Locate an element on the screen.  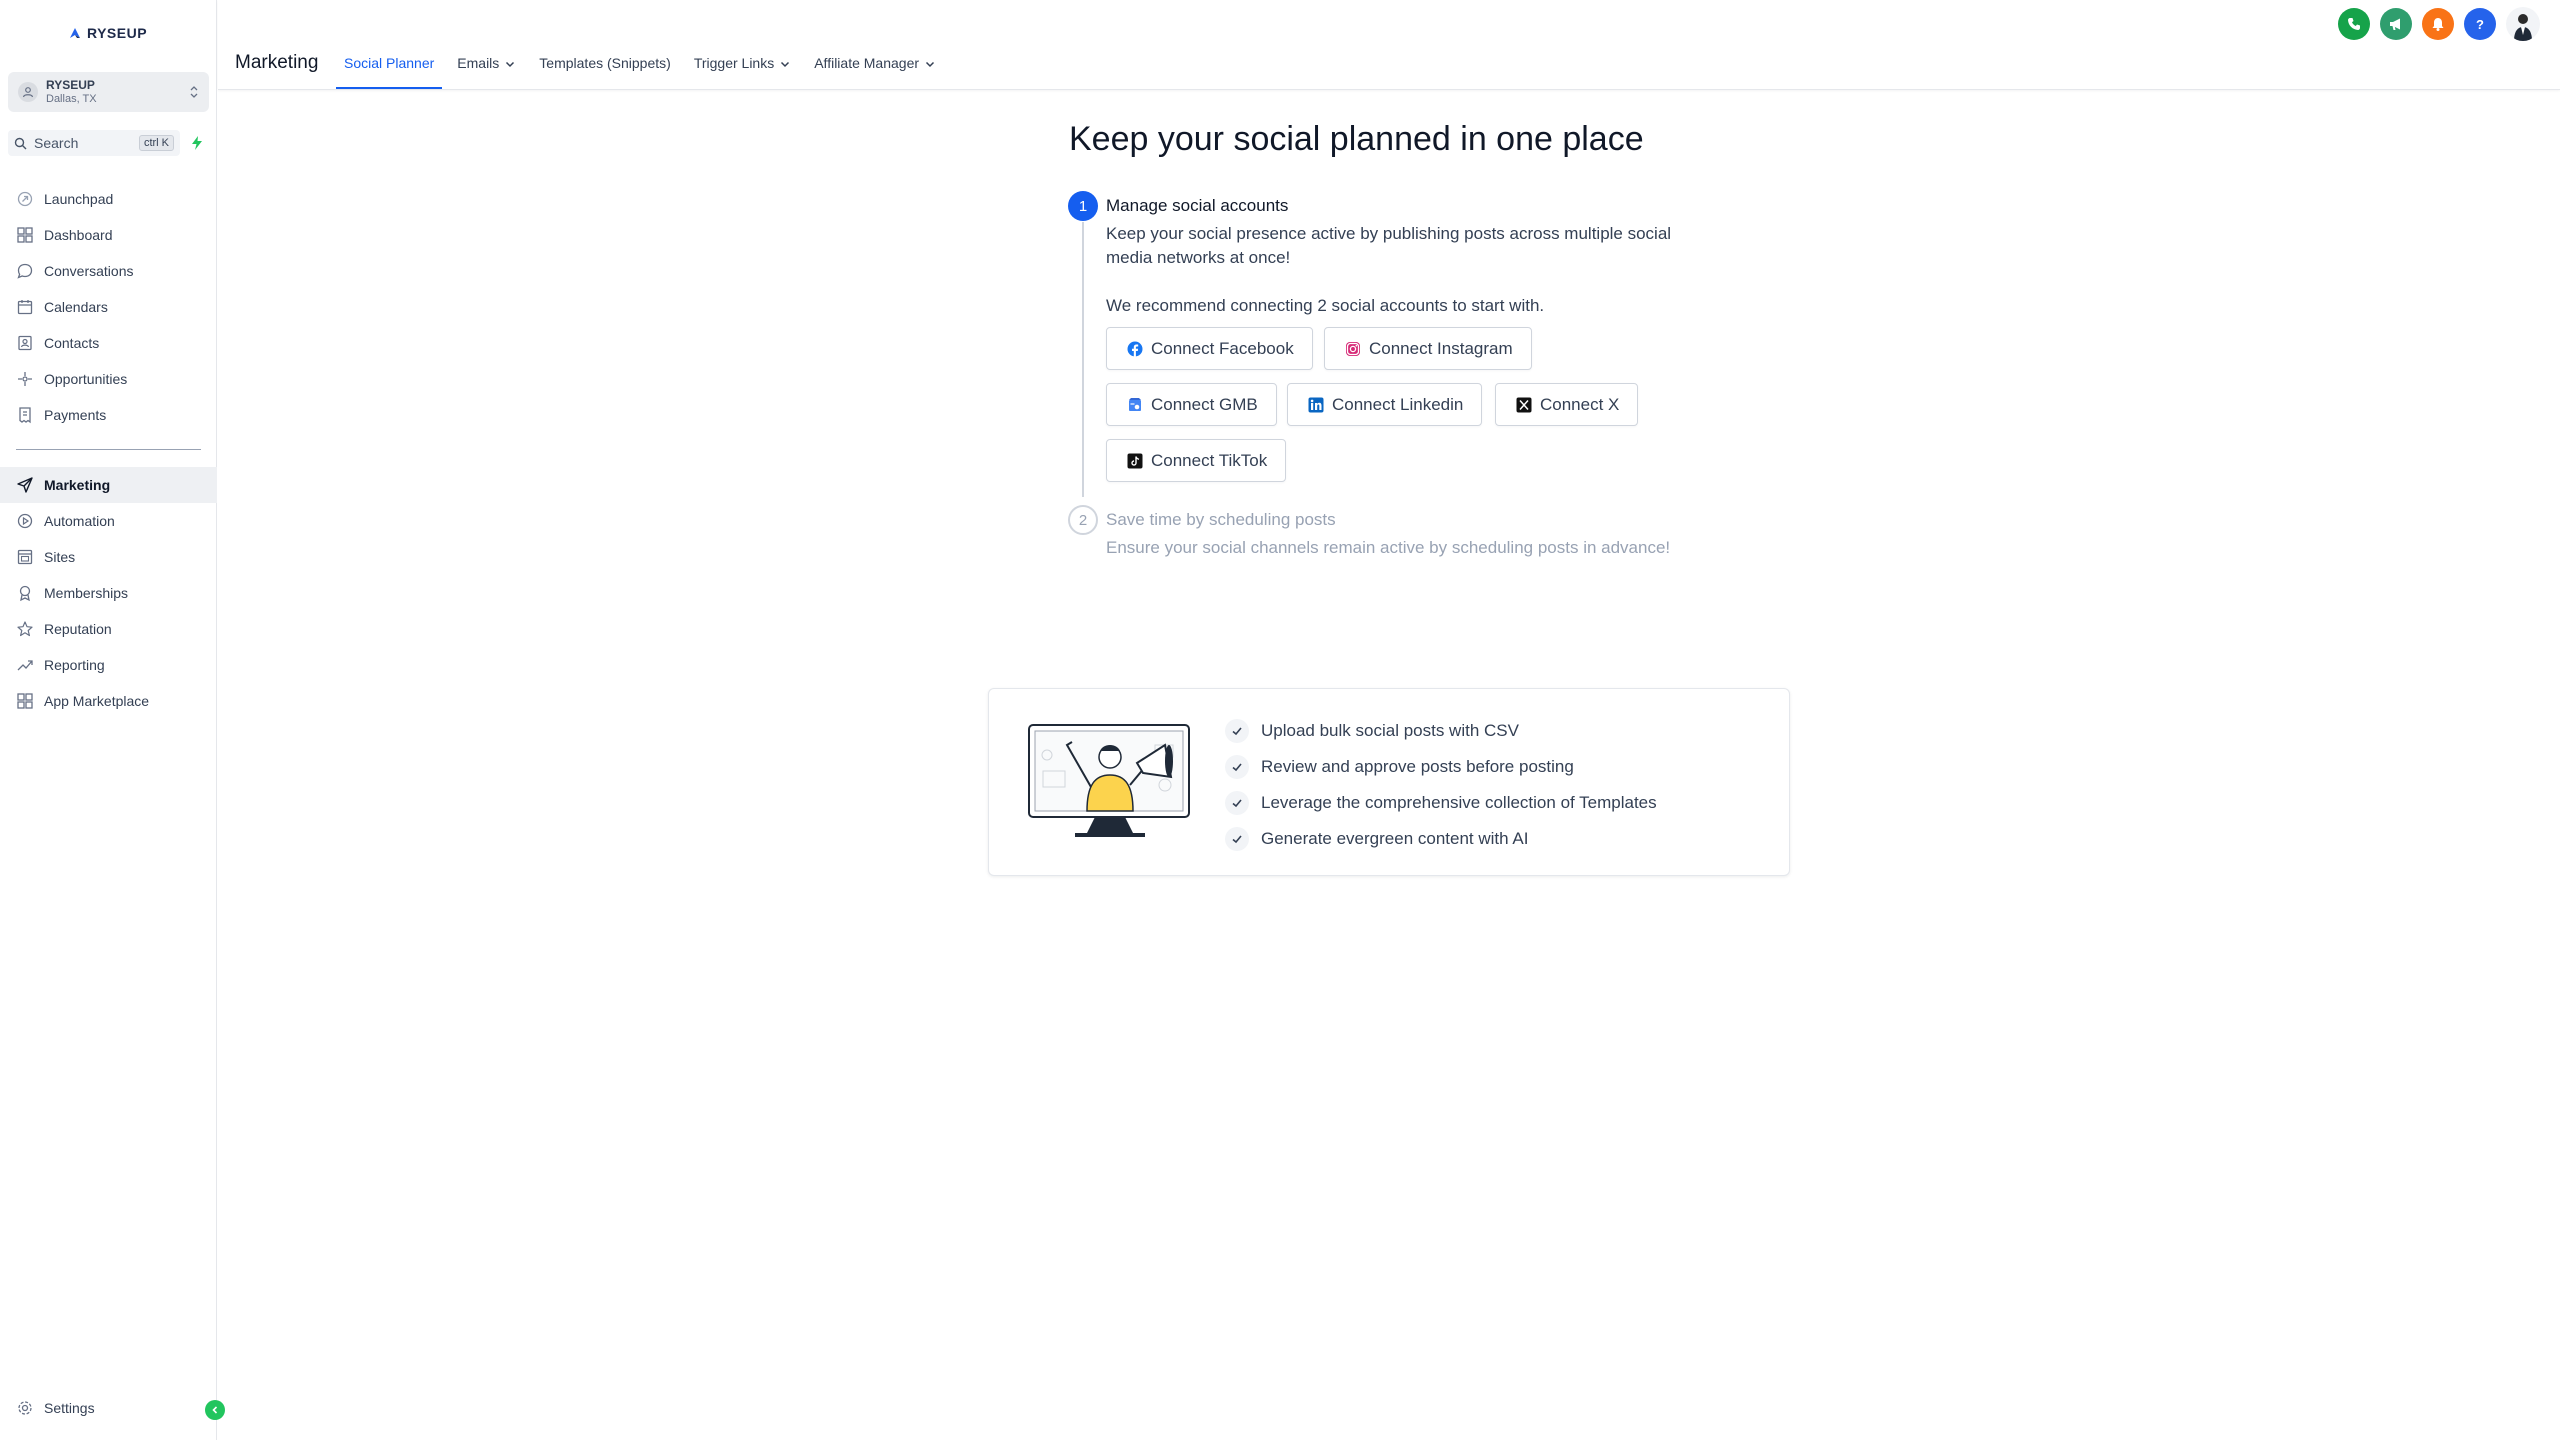
onboarding-headline: Keep your social planned in one place is located at coordinates (1356, 139).